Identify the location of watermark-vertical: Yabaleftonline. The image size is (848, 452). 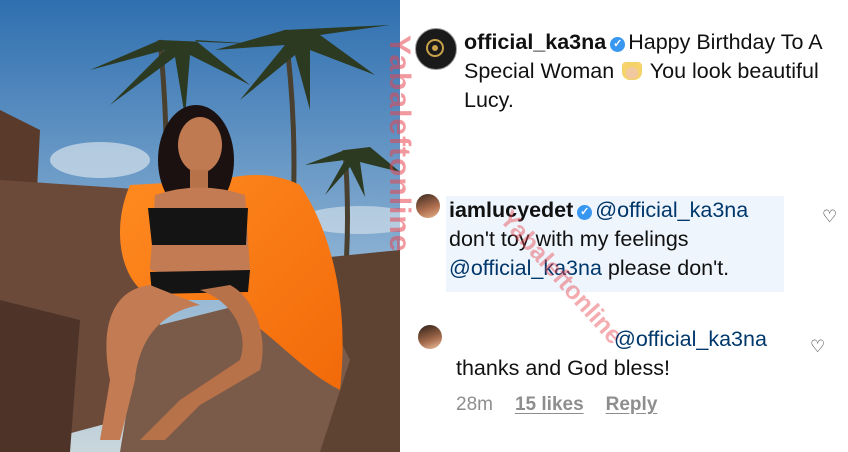
(399, 144).